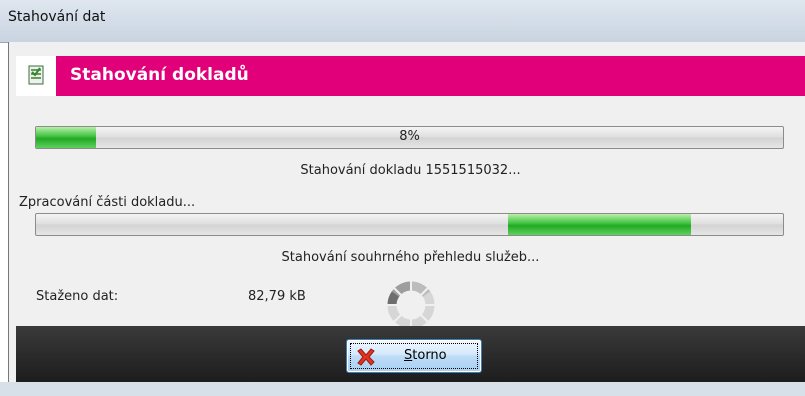 This screenshot has height=396, width=805. What do you see at coordinates (159, 75) in the screenshot?
I see `banner-title: Stahování dokladů` at bounding box center [159, 75].